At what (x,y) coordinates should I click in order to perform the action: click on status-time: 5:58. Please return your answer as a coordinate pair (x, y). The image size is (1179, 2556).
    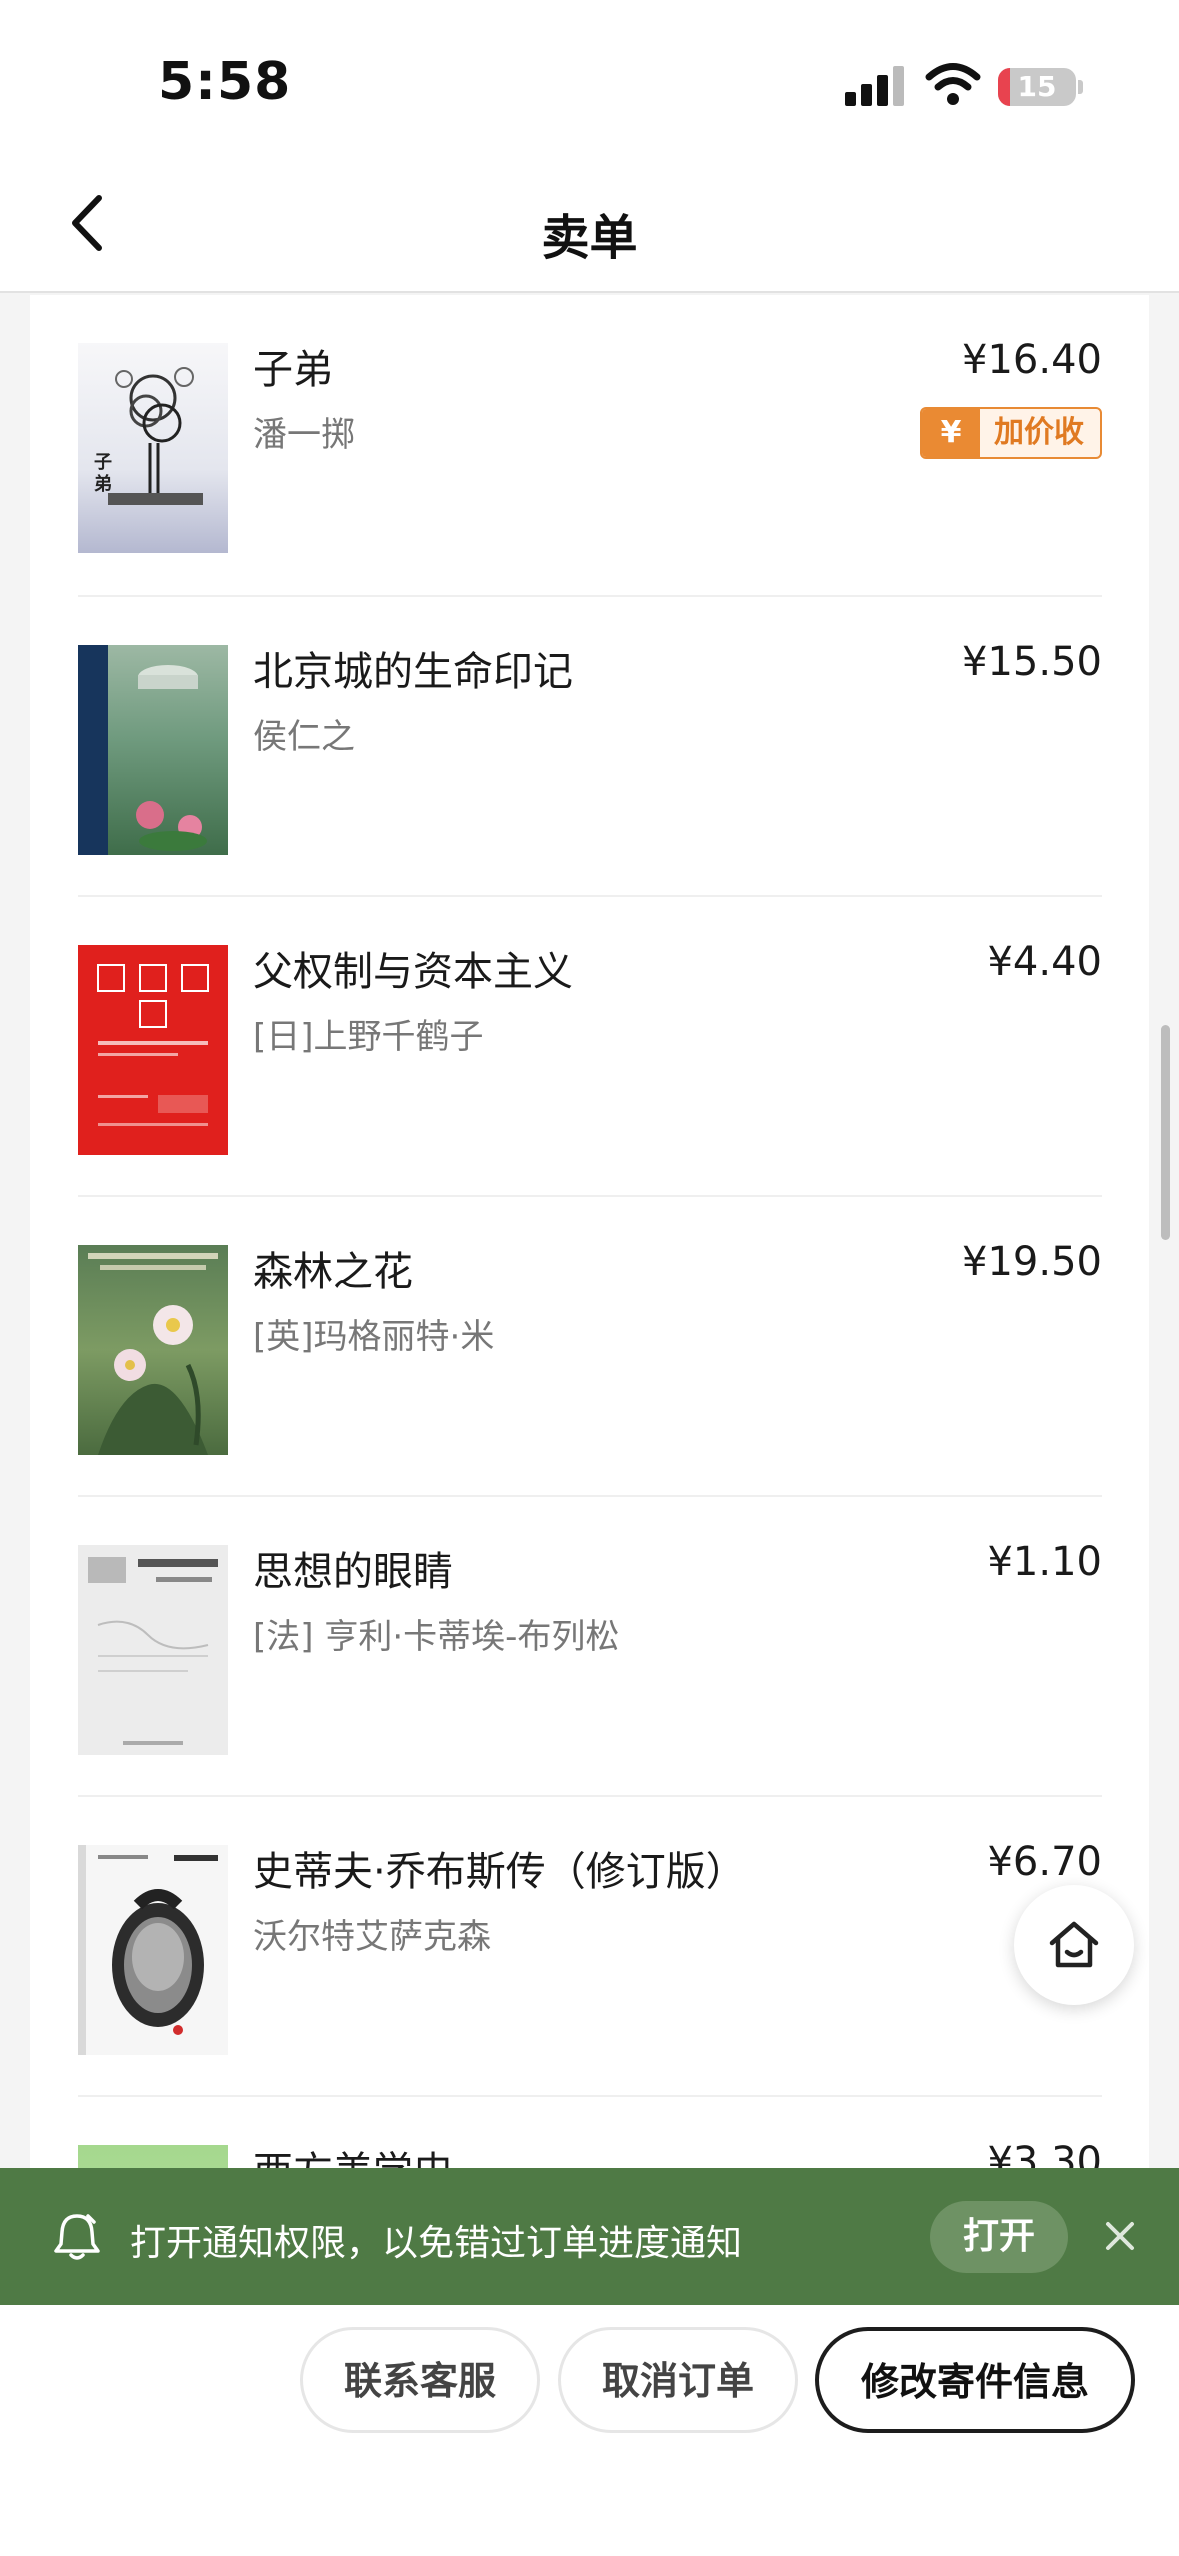
    Looking at the image, I should click on (225, 82).